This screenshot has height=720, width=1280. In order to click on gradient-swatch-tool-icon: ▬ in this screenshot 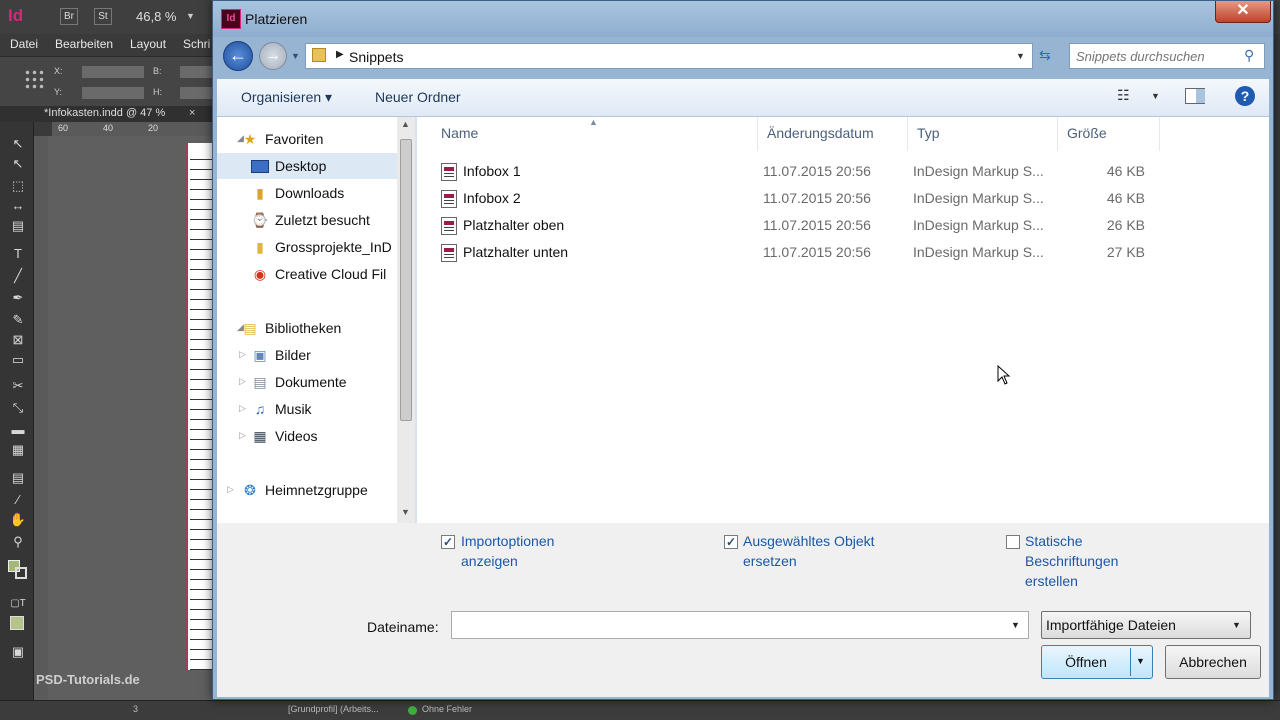, I will do `click(18, 430)`.